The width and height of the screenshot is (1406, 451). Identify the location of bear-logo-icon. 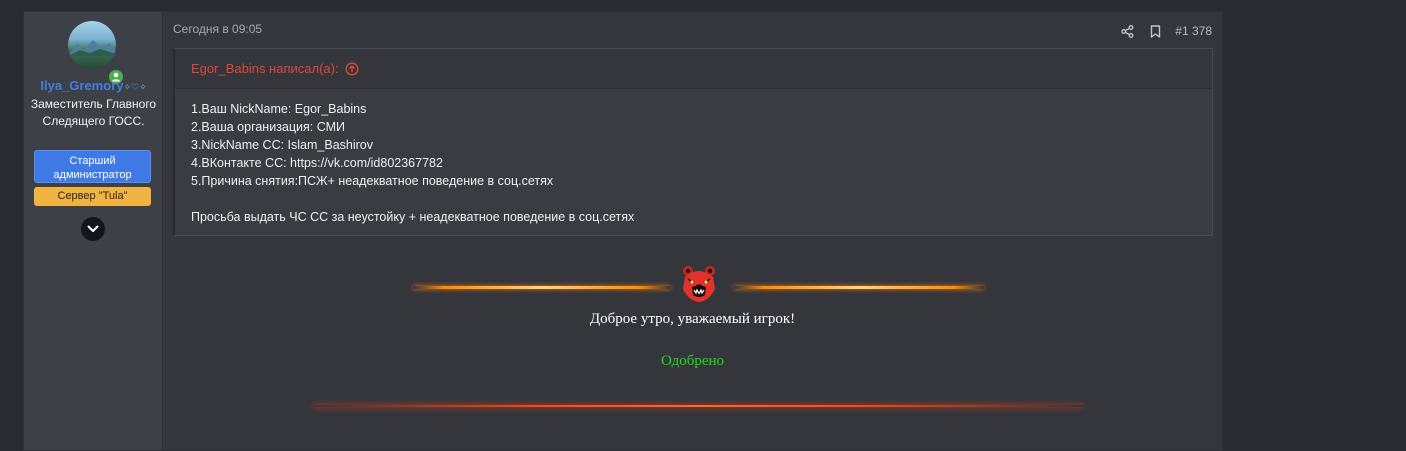
(699, 284).